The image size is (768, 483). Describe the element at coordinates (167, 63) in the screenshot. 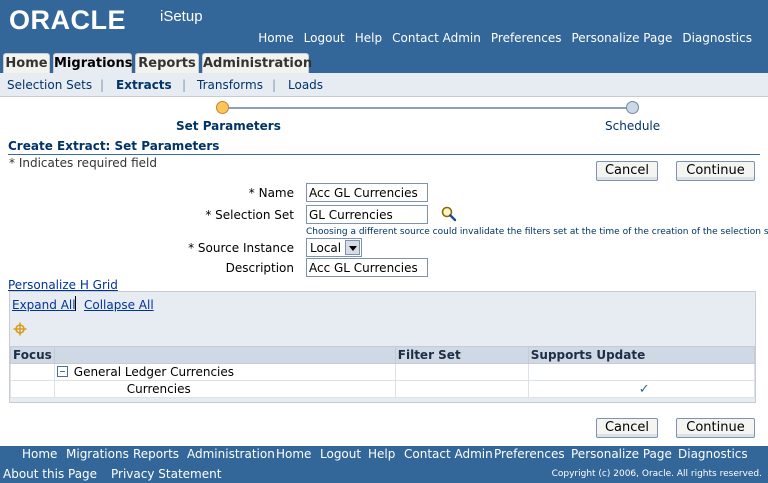

I see `tab-reports: Reports` at that location.